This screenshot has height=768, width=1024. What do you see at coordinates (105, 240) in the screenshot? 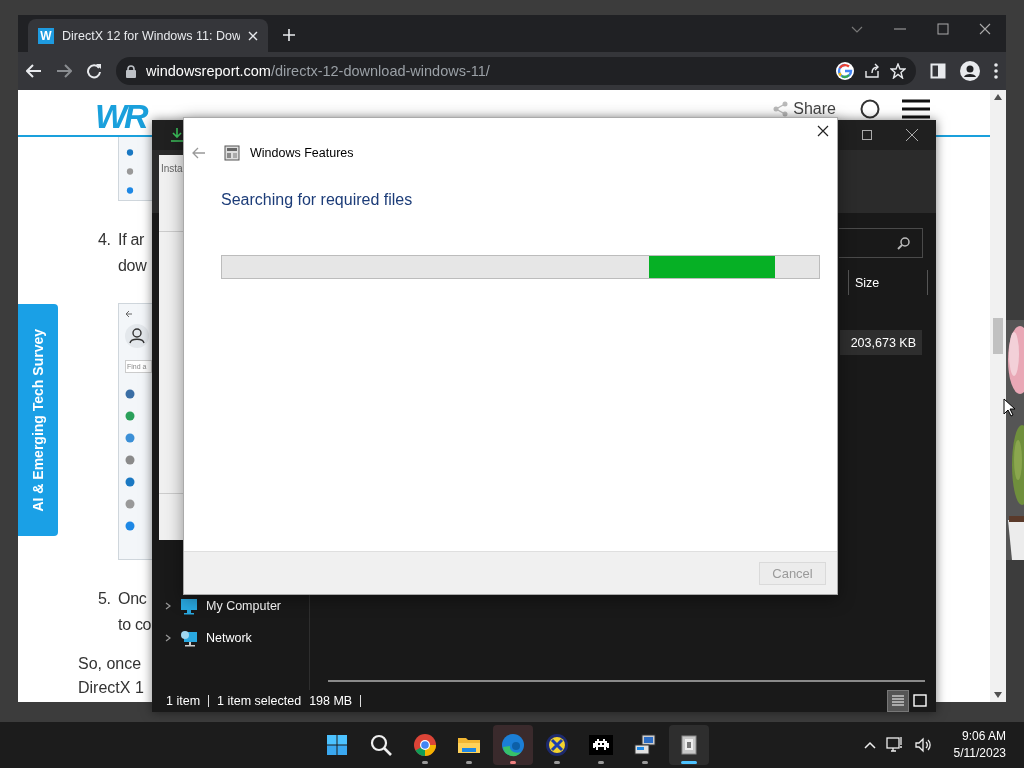
I see `list-number: 4.` at bounding box center [105, 240].